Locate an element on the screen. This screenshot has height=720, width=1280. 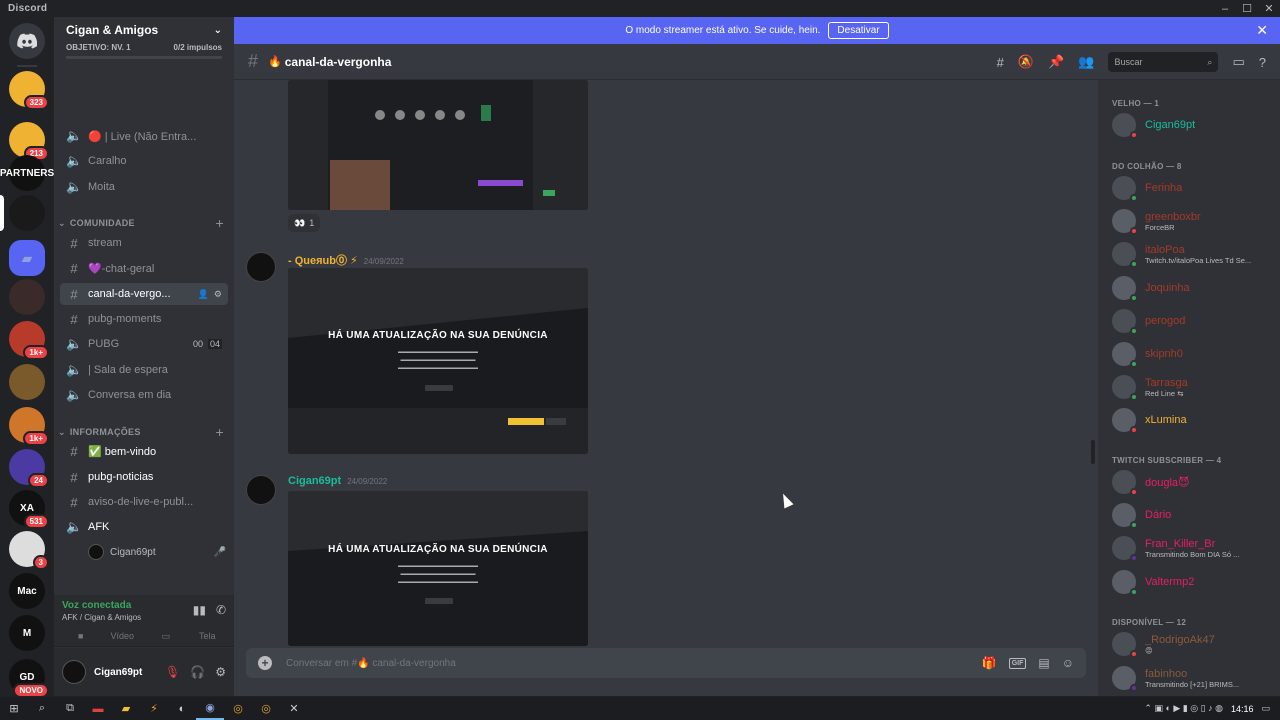
member-item: Joquinha is located at coordinates (1193, 289).